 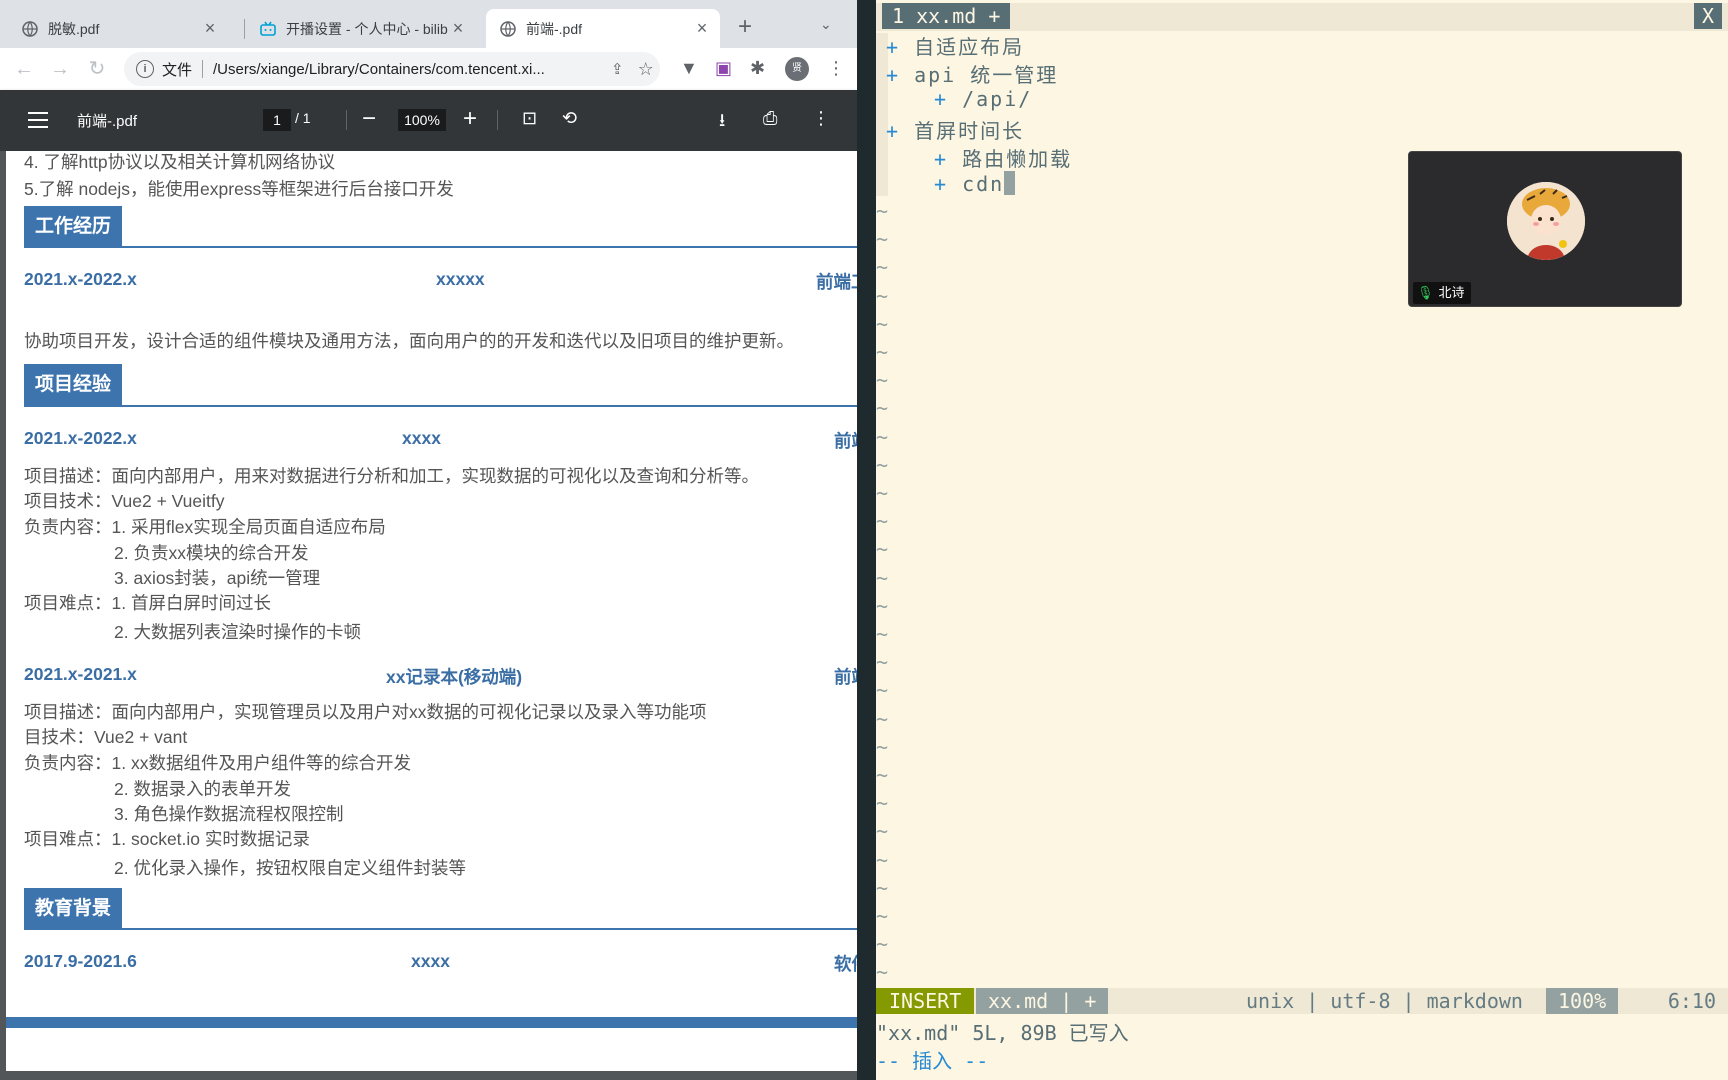 What do you see at coordinates (454, 677) in the screenshot?
I see `project-name: xx记录本(移动端)` at bounding box center [454, 677].